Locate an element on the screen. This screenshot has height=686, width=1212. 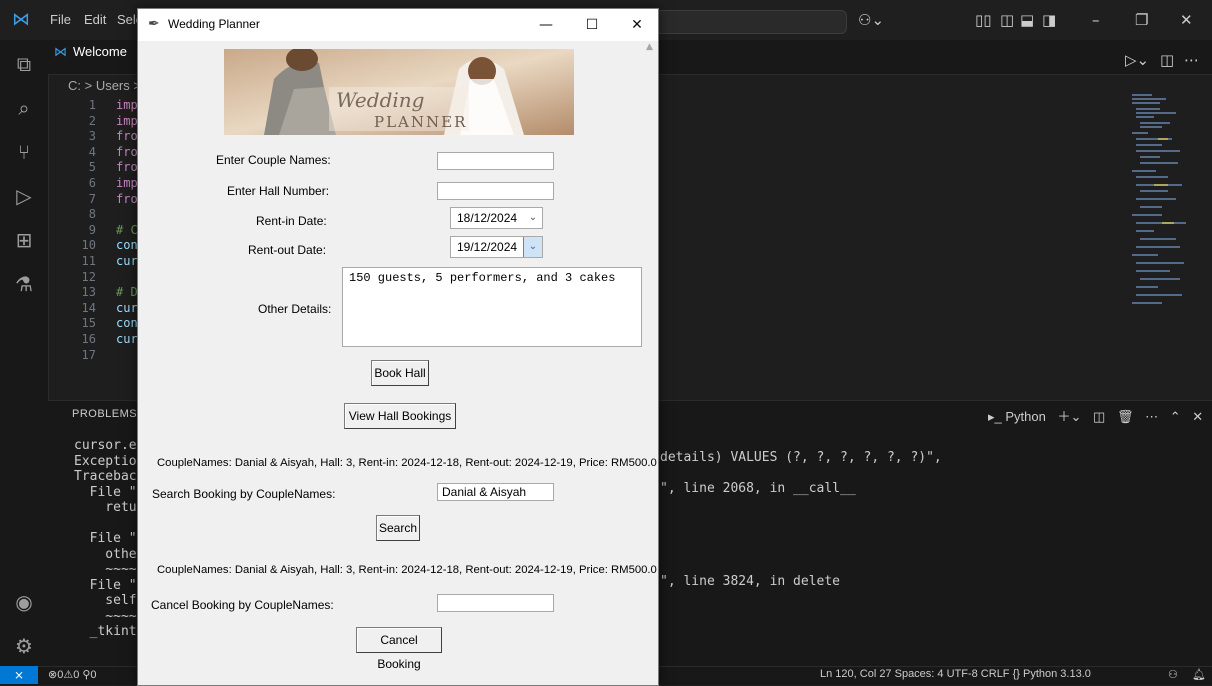
window-scrollbar is located at coordinates (651, 363).